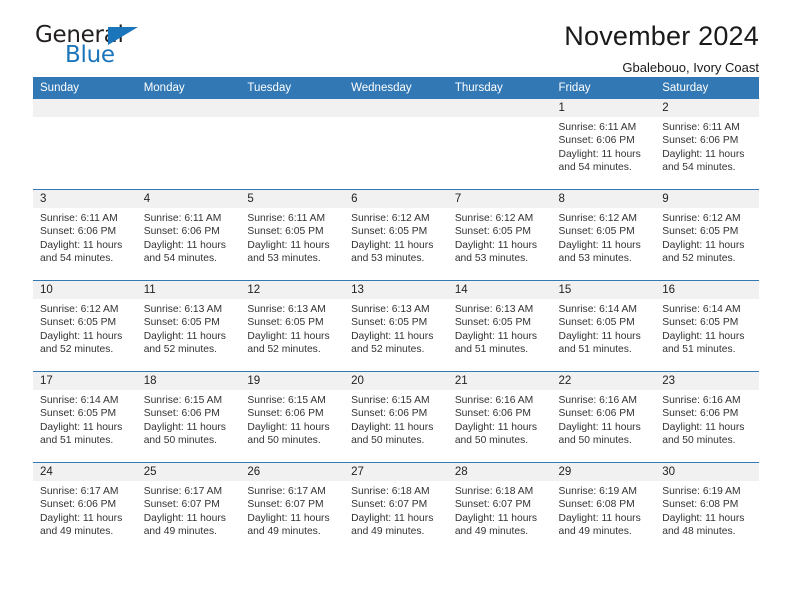  What do you see at coordinates (595, 441) in the screenshot?
I see `daylight-text-line2: and 50 minutes.` at bounding box center [595, 441].